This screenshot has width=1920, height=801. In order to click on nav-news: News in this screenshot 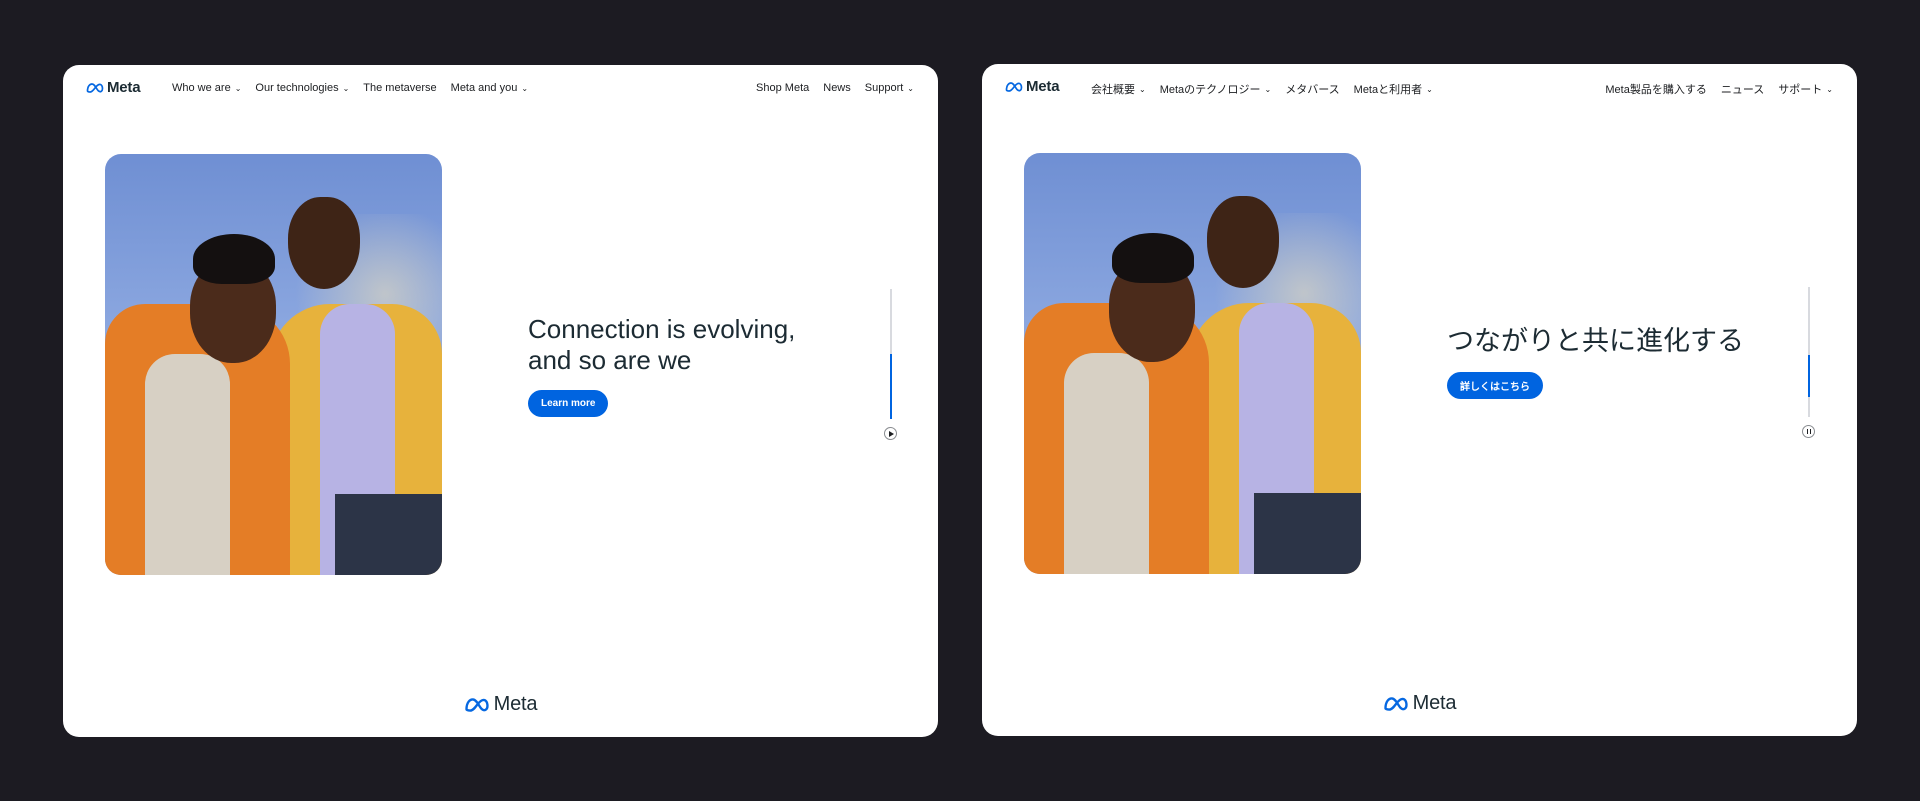, I will do `click(837, 88)`.